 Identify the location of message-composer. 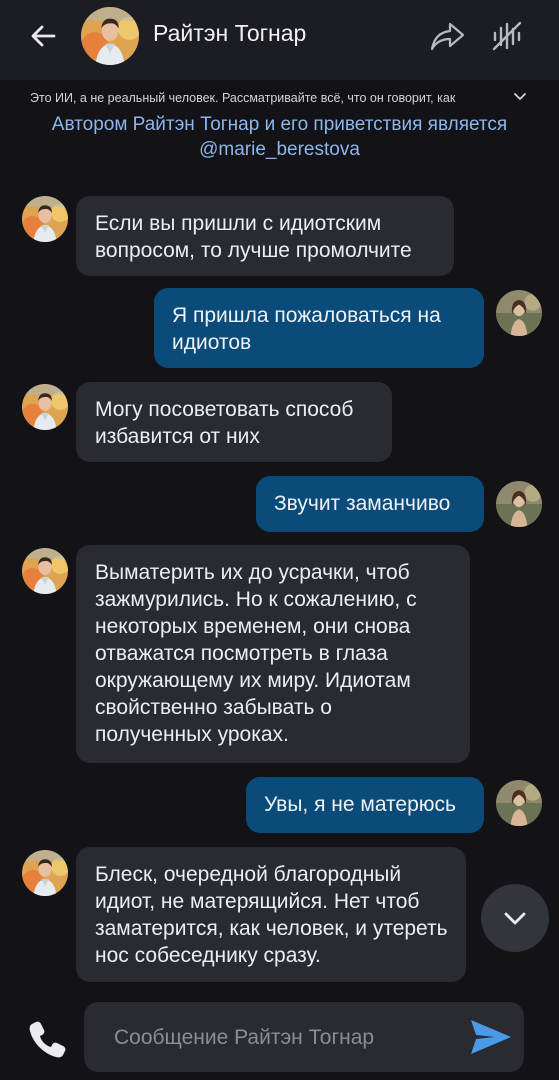
(304, 1038).